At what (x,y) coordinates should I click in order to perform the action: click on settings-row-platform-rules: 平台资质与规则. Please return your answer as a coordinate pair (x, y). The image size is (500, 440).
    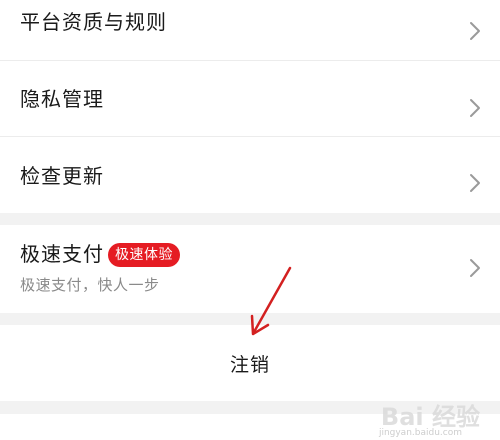
    Looking at the image, I should click on (250, 30).